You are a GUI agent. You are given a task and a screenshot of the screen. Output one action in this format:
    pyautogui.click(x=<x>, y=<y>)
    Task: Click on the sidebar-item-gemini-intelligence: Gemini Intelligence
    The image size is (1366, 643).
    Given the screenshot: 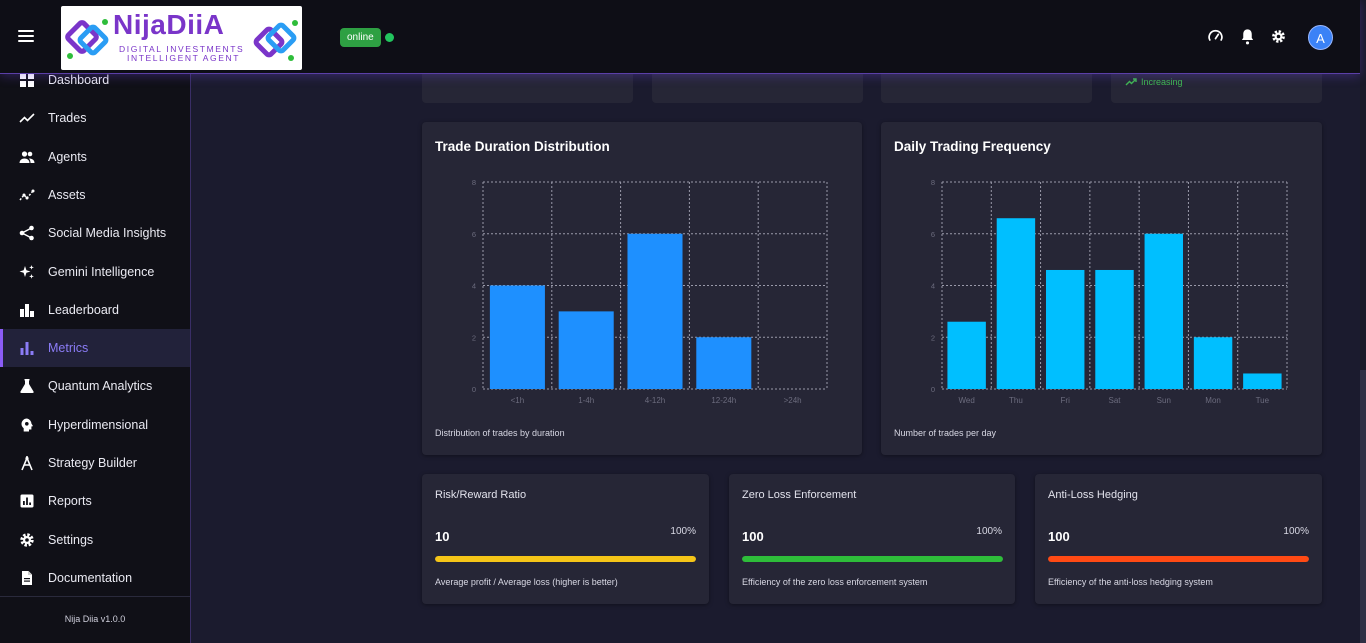 What is the action you would take?
    pyautogui.click(x=95, y=272)
    